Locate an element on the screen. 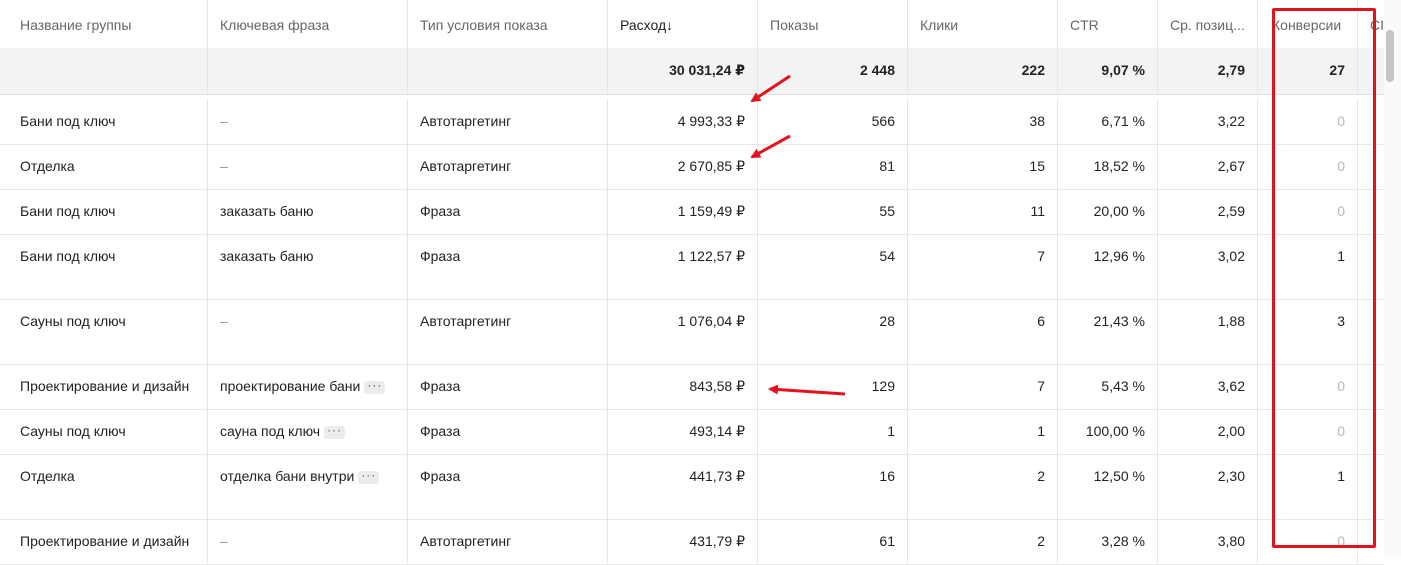 Image resolution: width=1401 pixels, height=565 pixels. scrollbar-thumb is located at coordinates (1390, 56).